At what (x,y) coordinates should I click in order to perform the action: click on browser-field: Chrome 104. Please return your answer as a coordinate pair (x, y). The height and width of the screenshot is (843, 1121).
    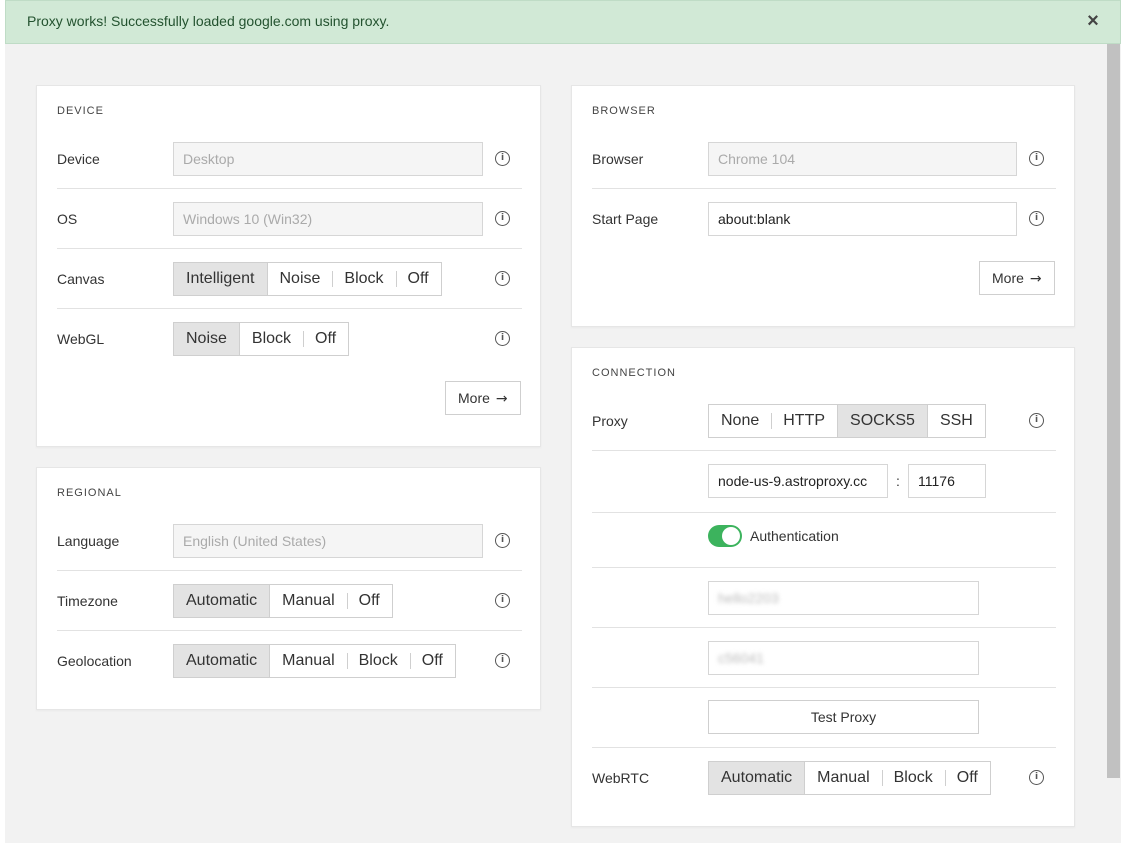
    Looking at the image, I should click on (862, 159).